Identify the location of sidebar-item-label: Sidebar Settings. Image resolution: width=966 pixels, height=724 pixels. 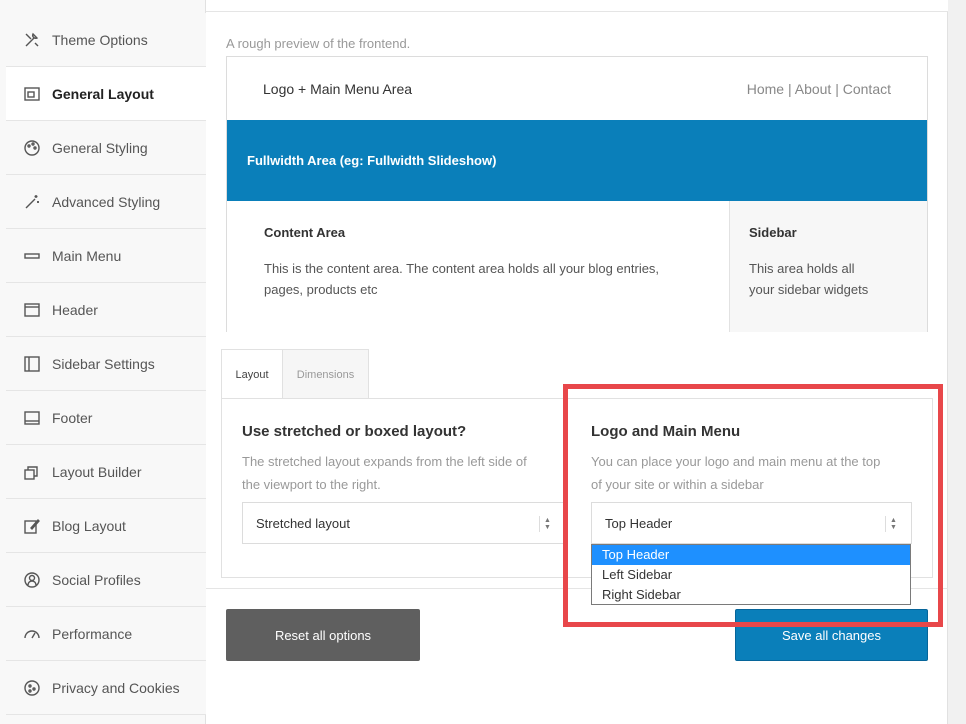
(103, 363).